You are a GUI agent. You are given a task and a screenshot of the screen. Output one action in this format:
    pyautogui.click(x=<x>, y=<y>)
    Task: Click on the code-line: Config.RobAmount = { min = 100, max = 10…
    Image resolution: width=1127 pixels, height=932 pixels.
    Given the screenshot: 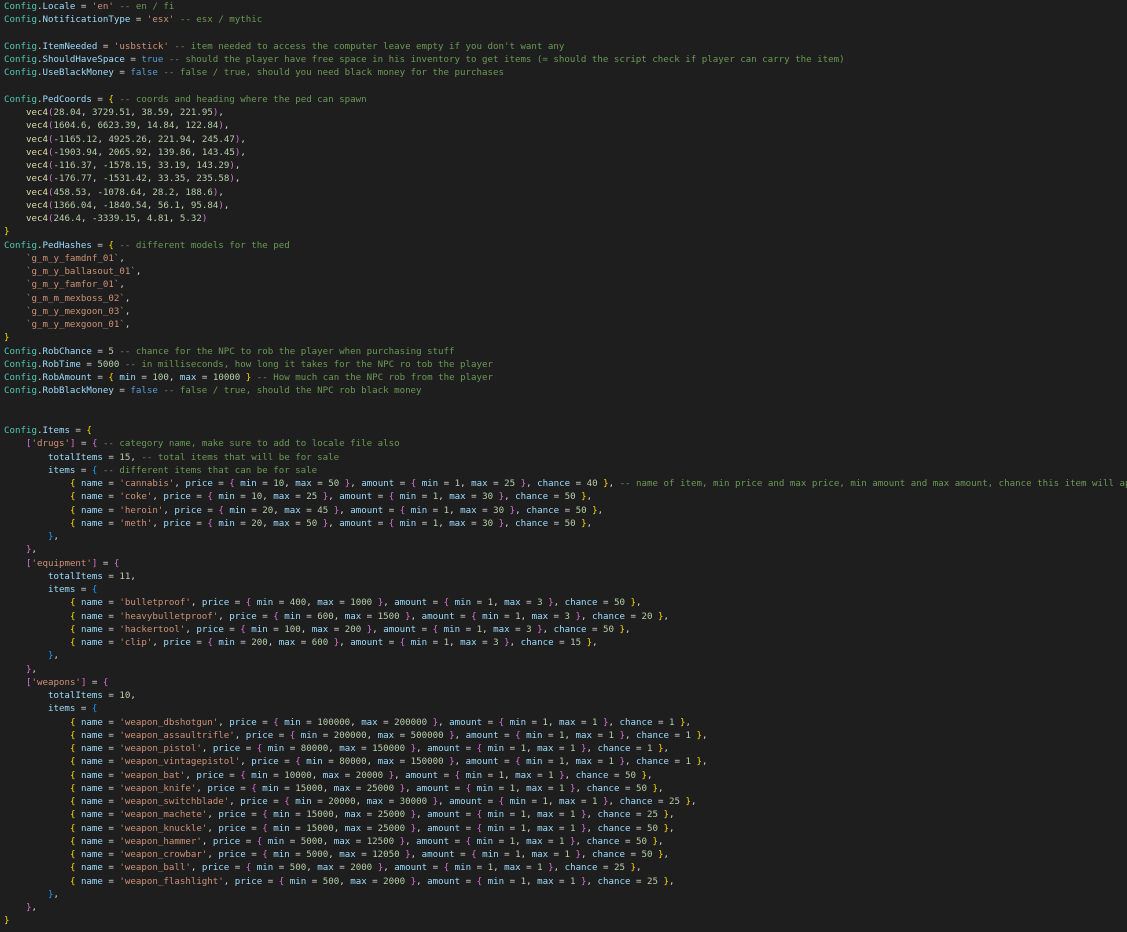 What is the action you would take?
    pyautogui.click(x=249, y=378)
    